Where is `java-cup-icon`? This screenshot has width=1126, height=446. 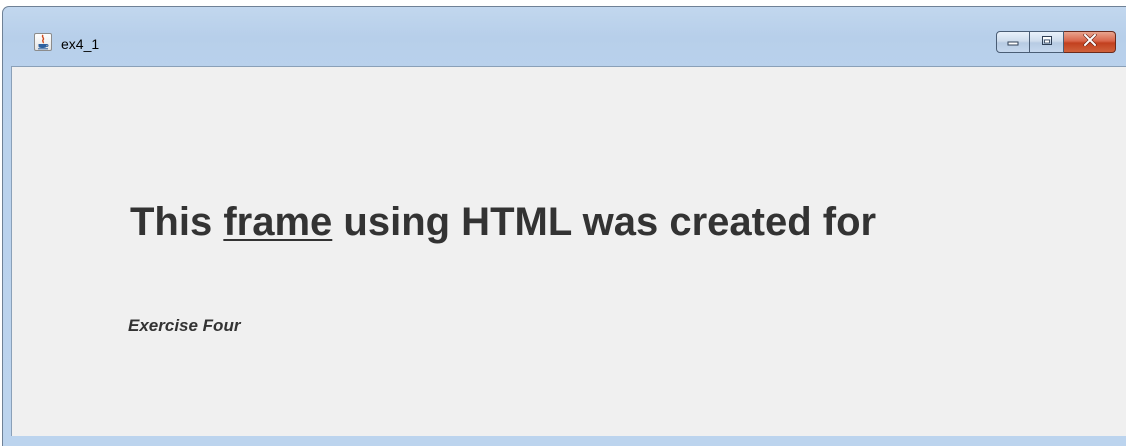 java-cup-icon is located at coordinates (43, 42).